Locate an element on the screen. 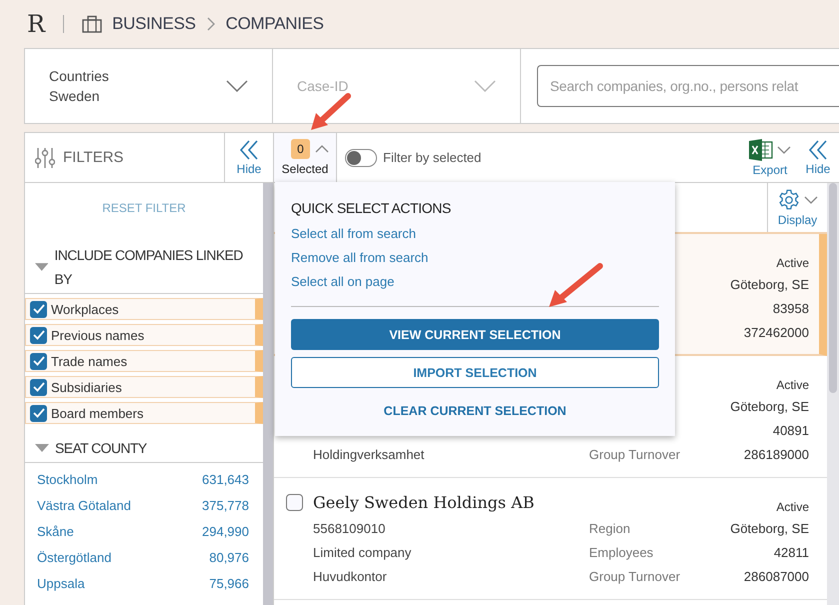 This screenshot has width=839, height=605. county-count: 75,966 is located at coordinates (229, 583).